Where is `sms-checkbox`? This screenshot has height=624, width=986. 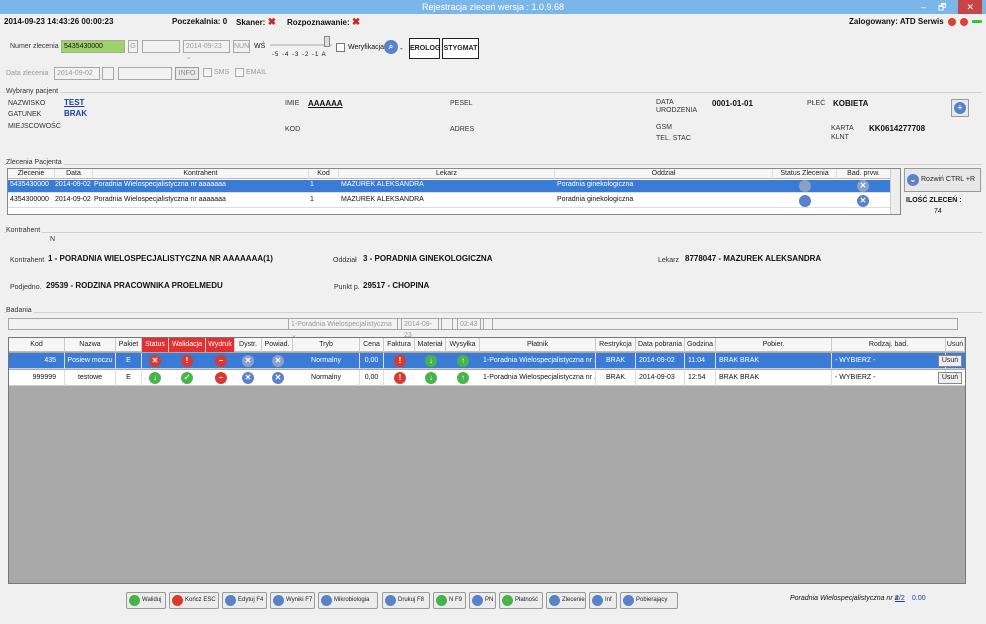
sms-checkbox is located at coordinates (207, 72).